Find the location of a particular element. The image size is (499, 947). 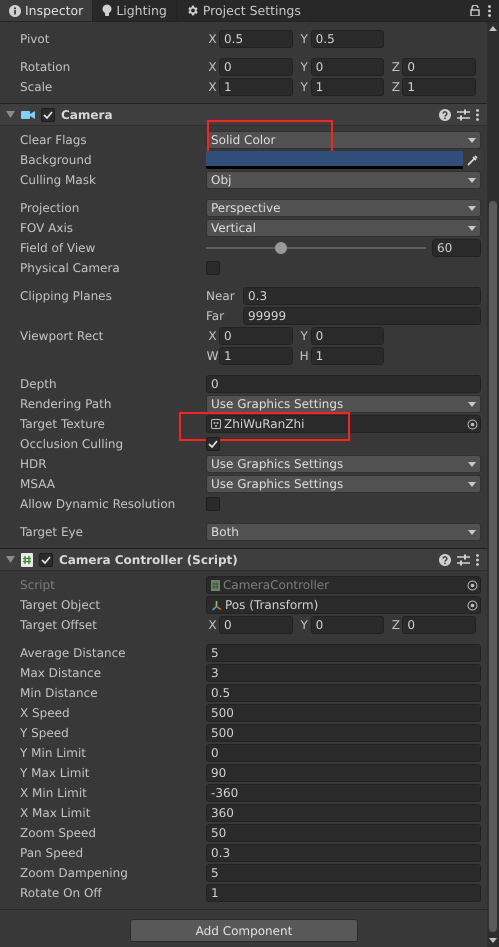

dropdown: Perspective is located at coordinates (343, 208).